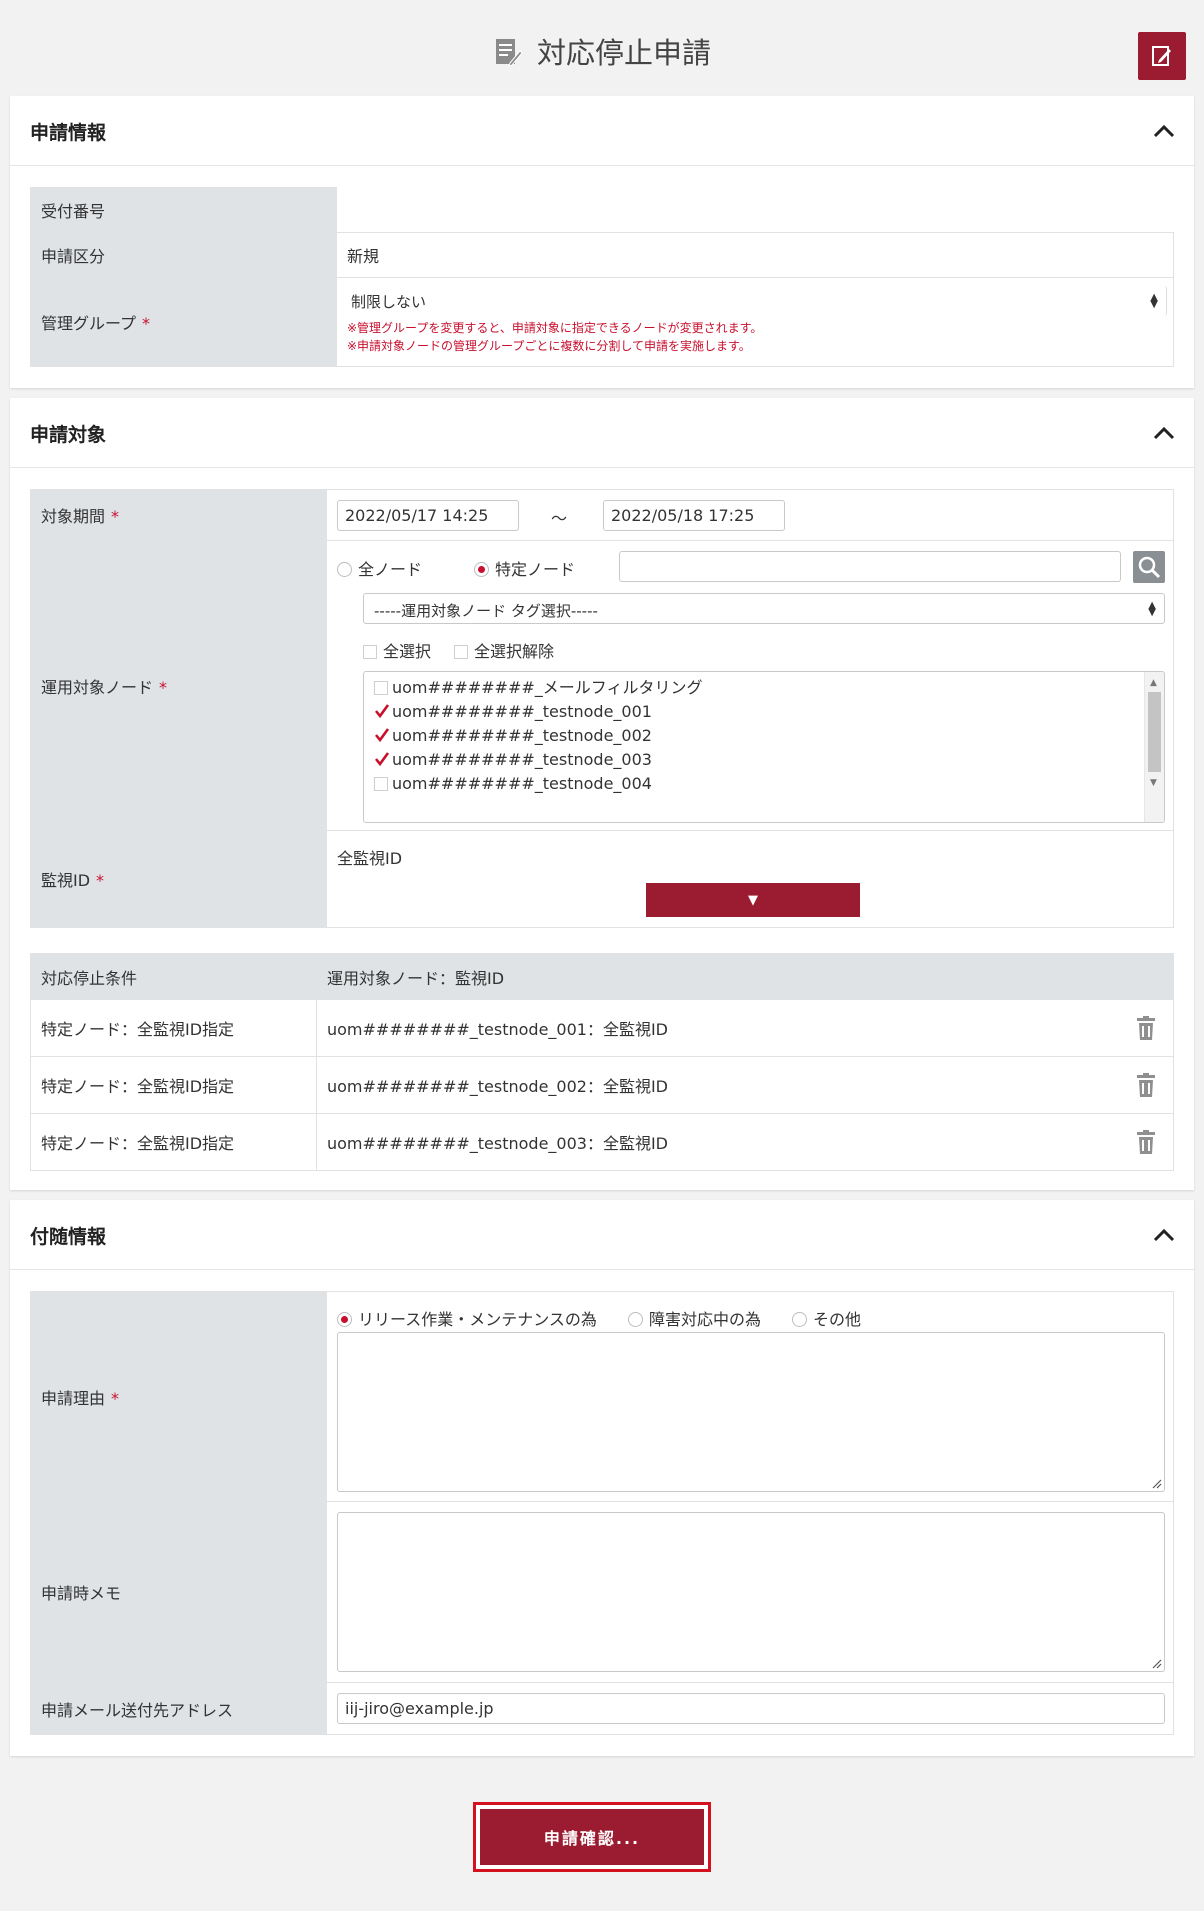 This screenshot has height=1911, width=1204. What do you see at coordinates (1154, 732) in the screenshot?
I see `scrollbar-thumb` at bounding box center [1154, 732].